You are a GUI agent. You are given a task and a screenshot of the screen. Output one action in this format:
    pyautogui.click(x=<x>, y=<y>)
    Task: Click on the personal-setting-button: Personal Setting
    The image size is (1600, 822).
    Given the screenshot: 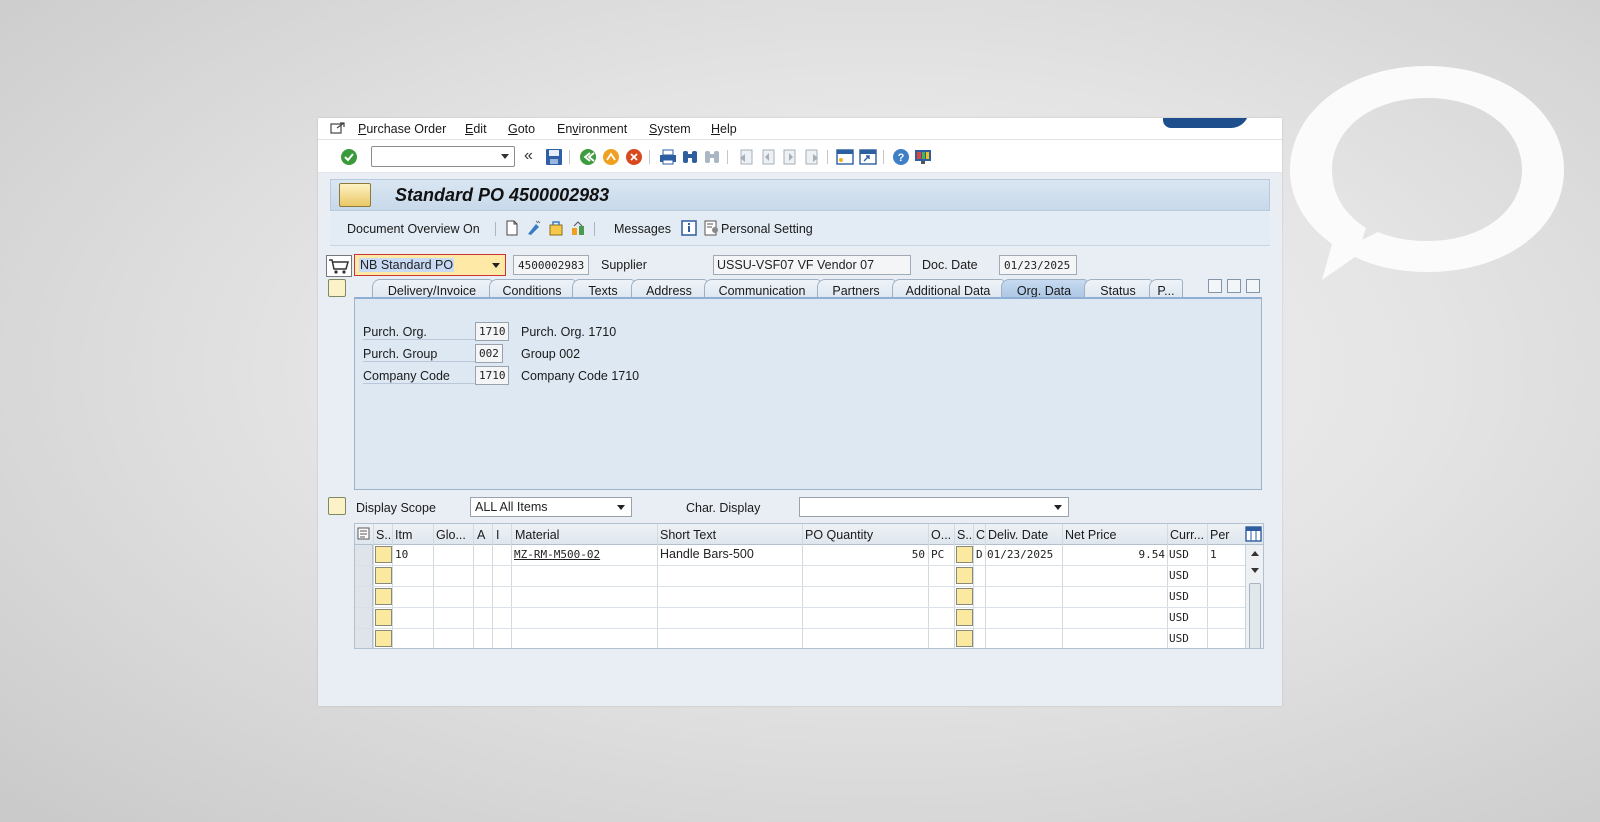 What is the action you would take?
    pyautogui.click(x=767, y=229)
    